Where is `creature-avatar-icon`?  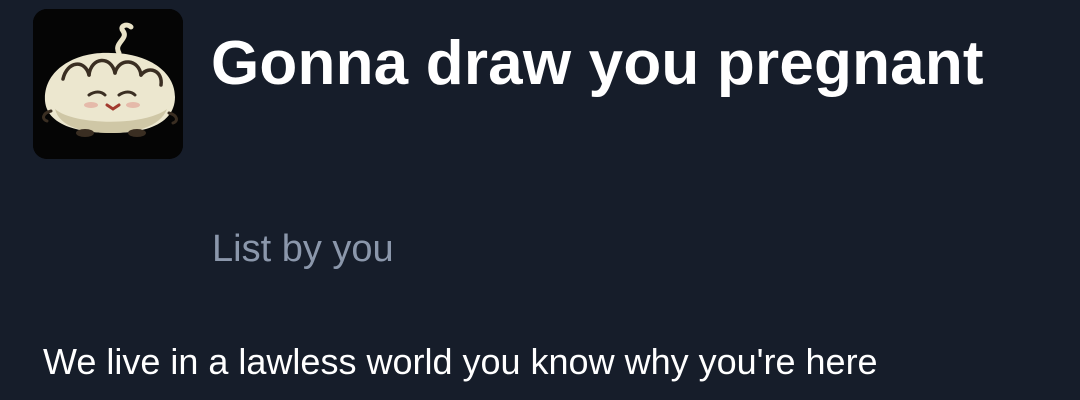
creature-avatar-icon is located at coordinates (108, 84).